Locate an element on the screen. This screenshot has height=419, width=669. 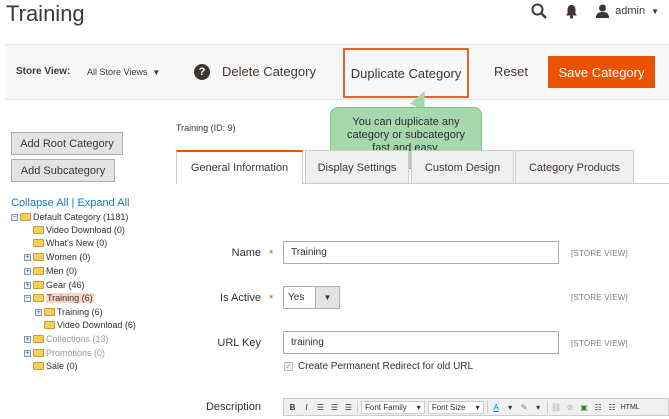
store-view-label: Store View: is located at coordinates (43, 71).